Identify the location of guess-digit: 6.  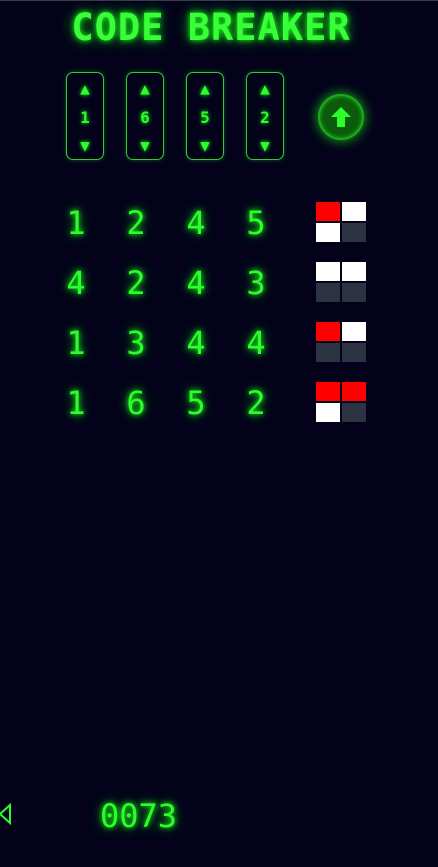
(136, 403).